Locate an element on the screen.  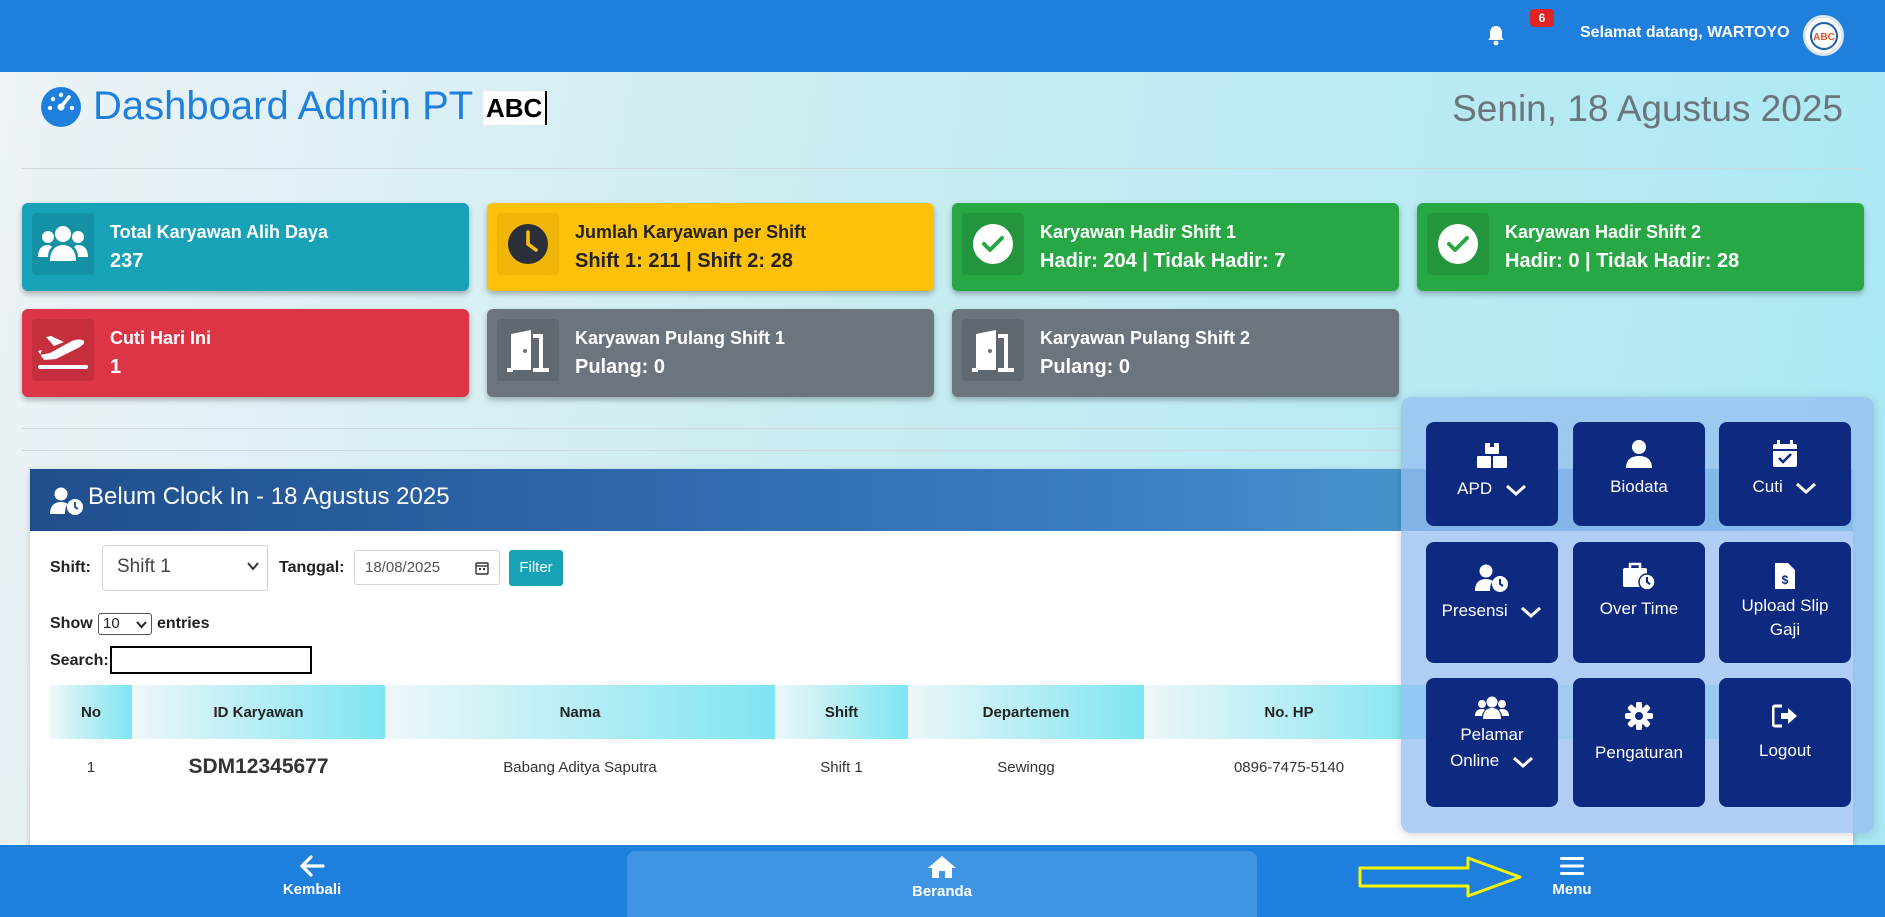
cell-shift: Shift 1 is located at coordinates (841, 767).